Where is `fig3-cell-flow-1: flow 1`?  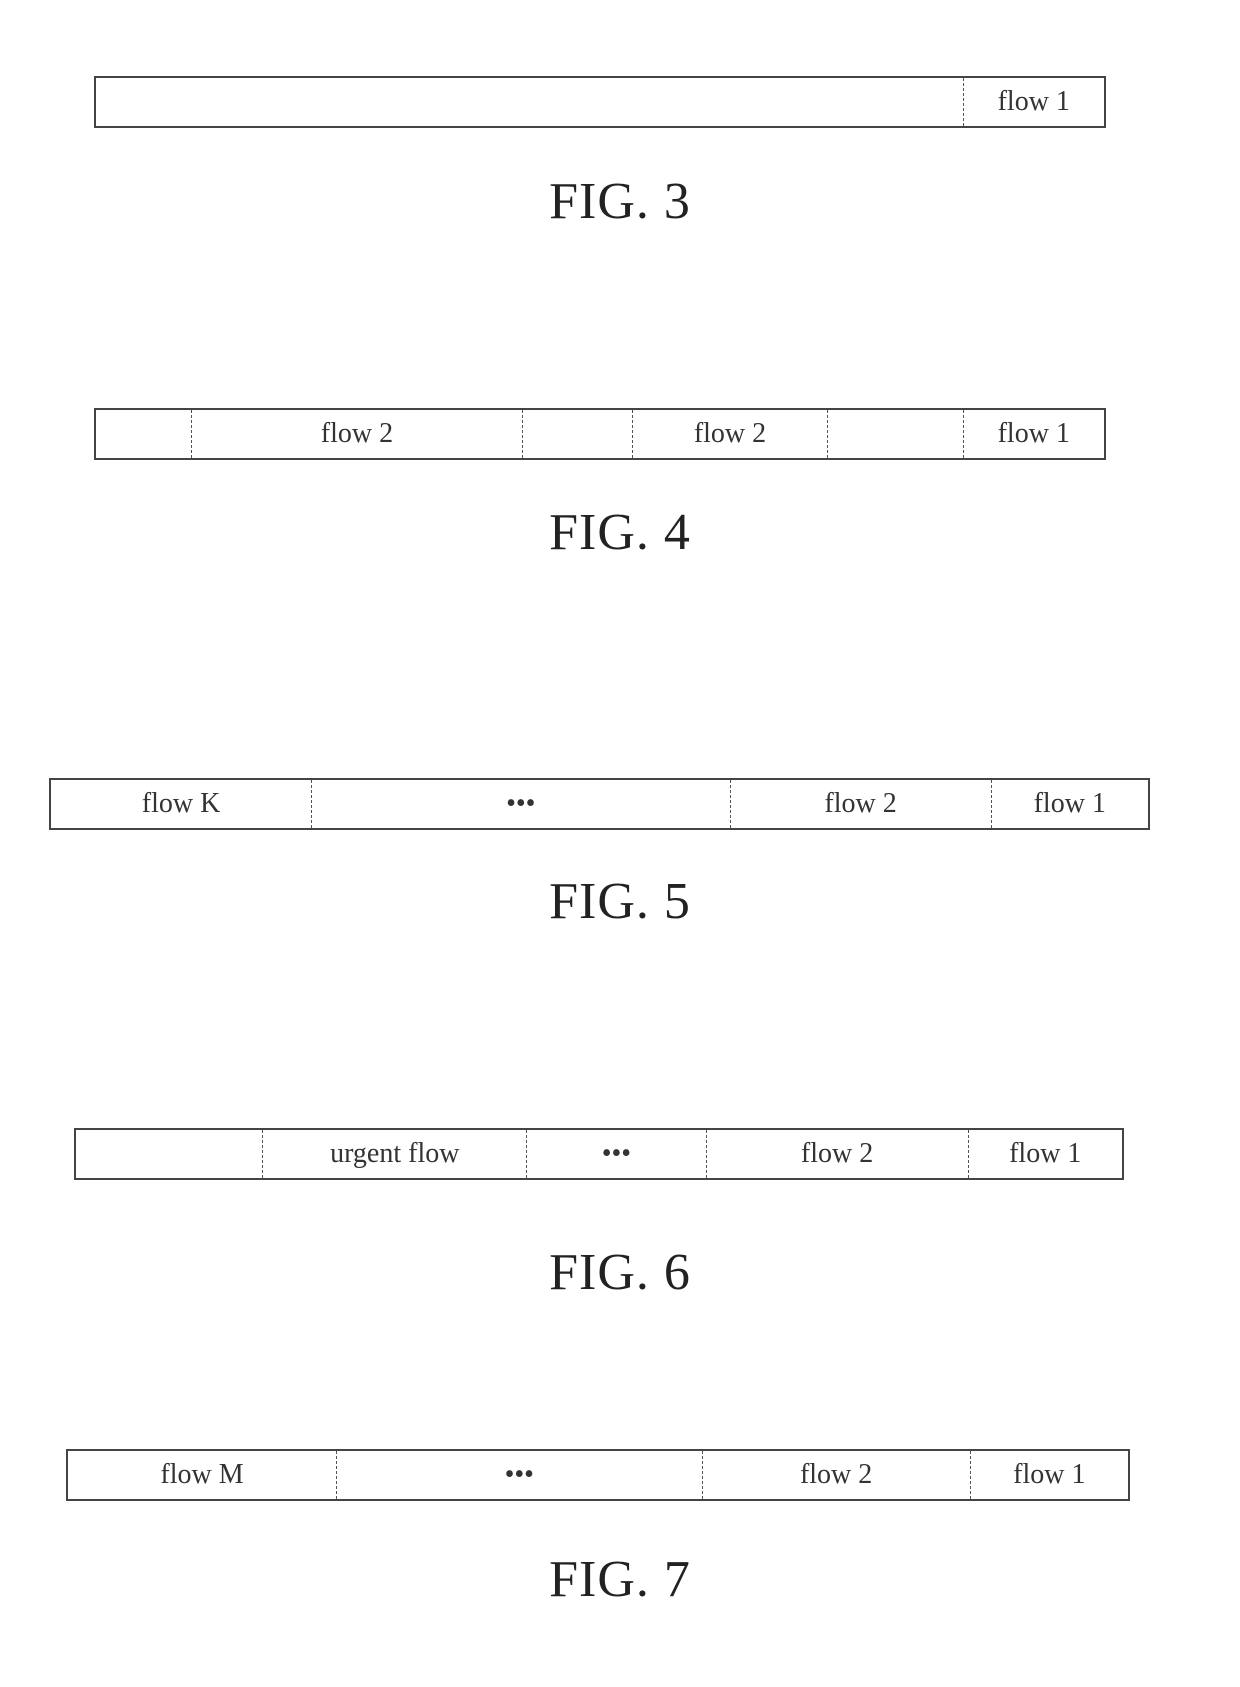
fig3-cell-flow-1: flow 1 is located at coordinates (1033, 101).